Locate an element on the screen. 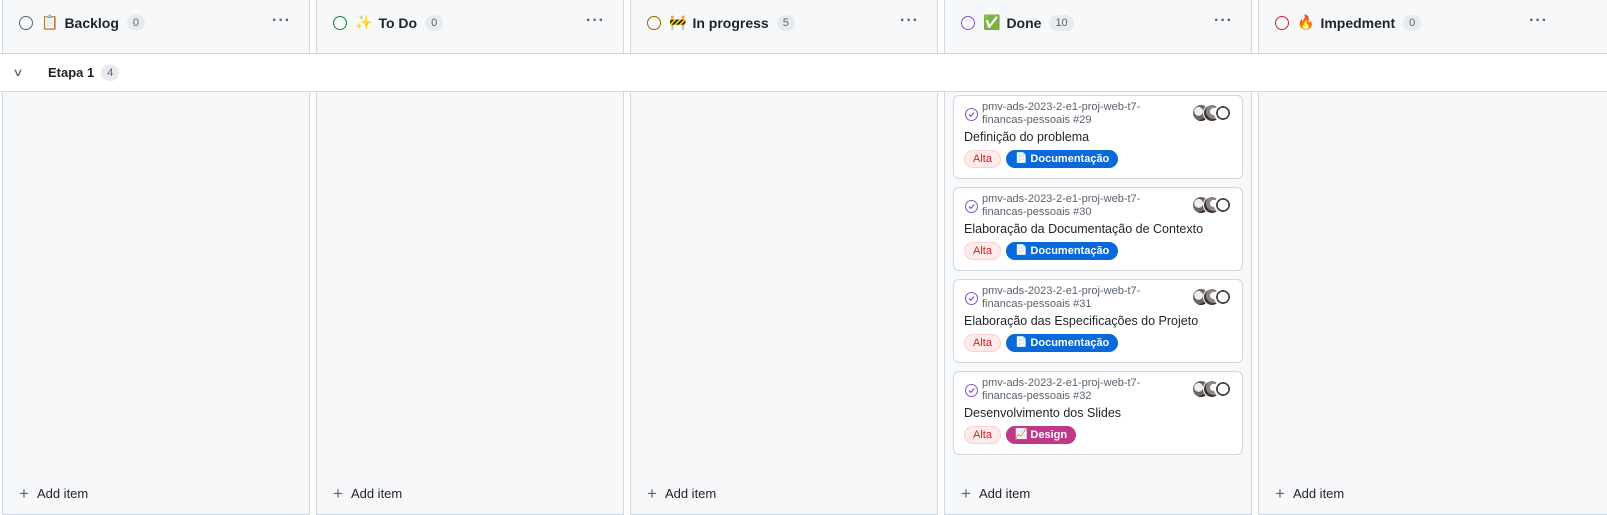  column-header: ✅ Done 10 ··· is located at coordinates (1098, 23).